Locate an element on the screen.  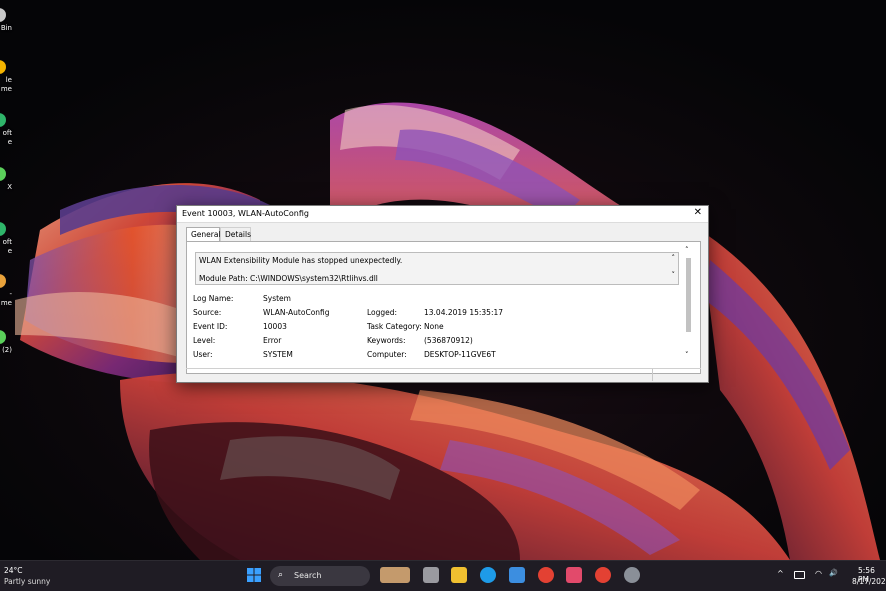
computer-value: DESKTOP-11GVE6T is located at coordinates (460, 354).